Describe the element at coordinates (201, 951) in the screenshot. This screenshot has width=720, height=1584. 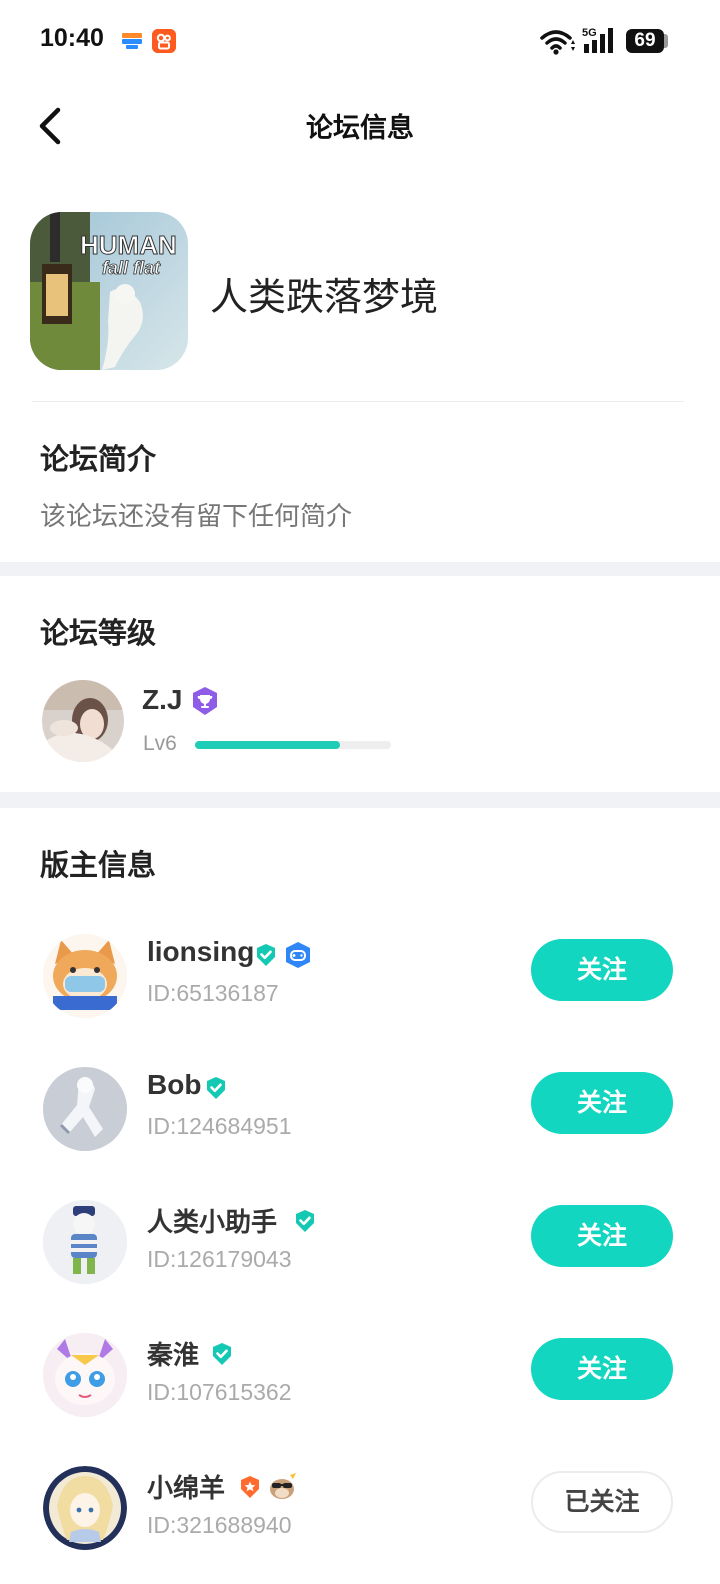
I see `moderator-name: lionsing` at that location.